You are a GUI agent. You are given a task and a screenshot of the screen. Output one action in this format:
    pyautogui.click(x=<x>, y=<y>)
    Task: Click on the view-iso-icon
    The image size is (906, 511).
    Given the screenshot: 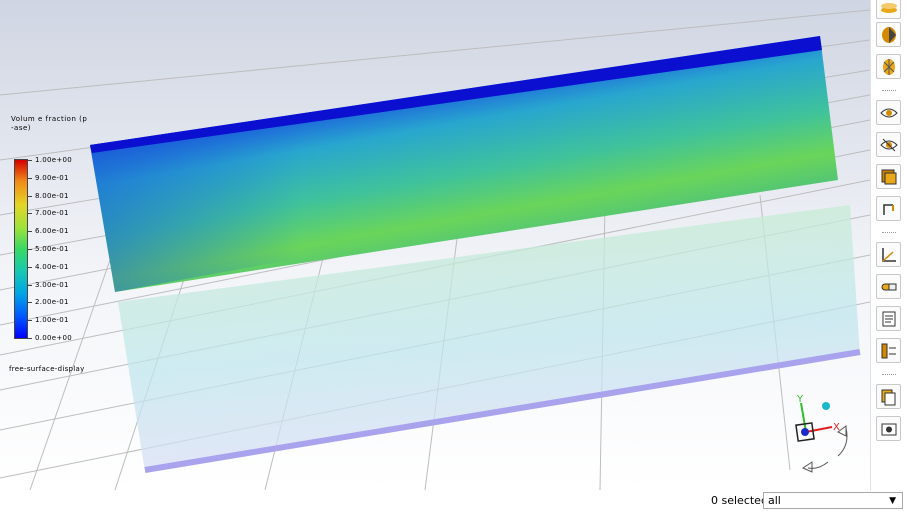 What is the action you would take?
    pyautogui.click(x=889, y=35)
    